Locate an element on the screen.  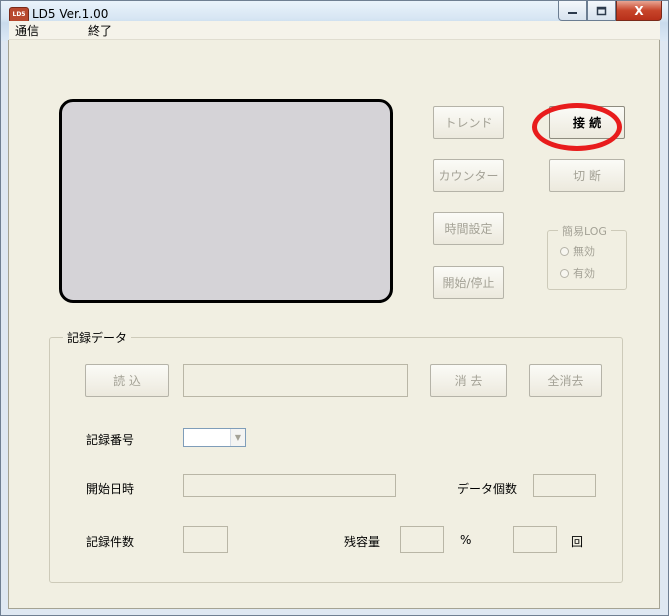
data-count-field is located at coordinates (564, 485).